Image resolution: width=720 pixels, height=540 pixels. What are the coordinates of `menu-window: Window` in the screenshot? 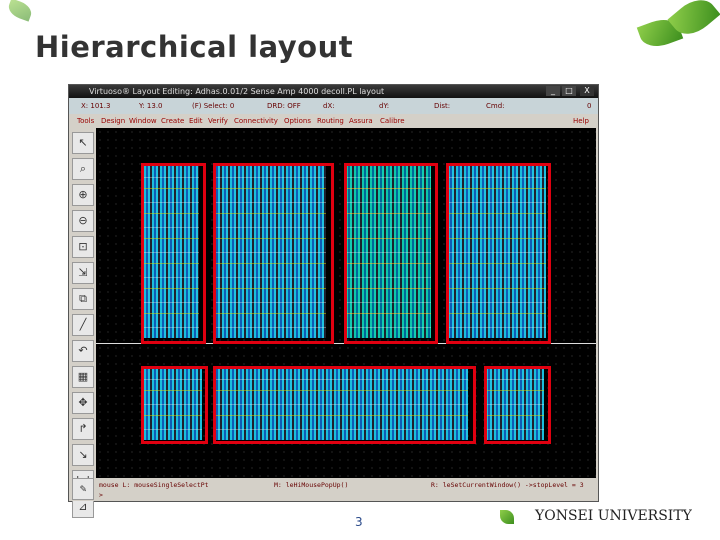 It's located at (143, 121).